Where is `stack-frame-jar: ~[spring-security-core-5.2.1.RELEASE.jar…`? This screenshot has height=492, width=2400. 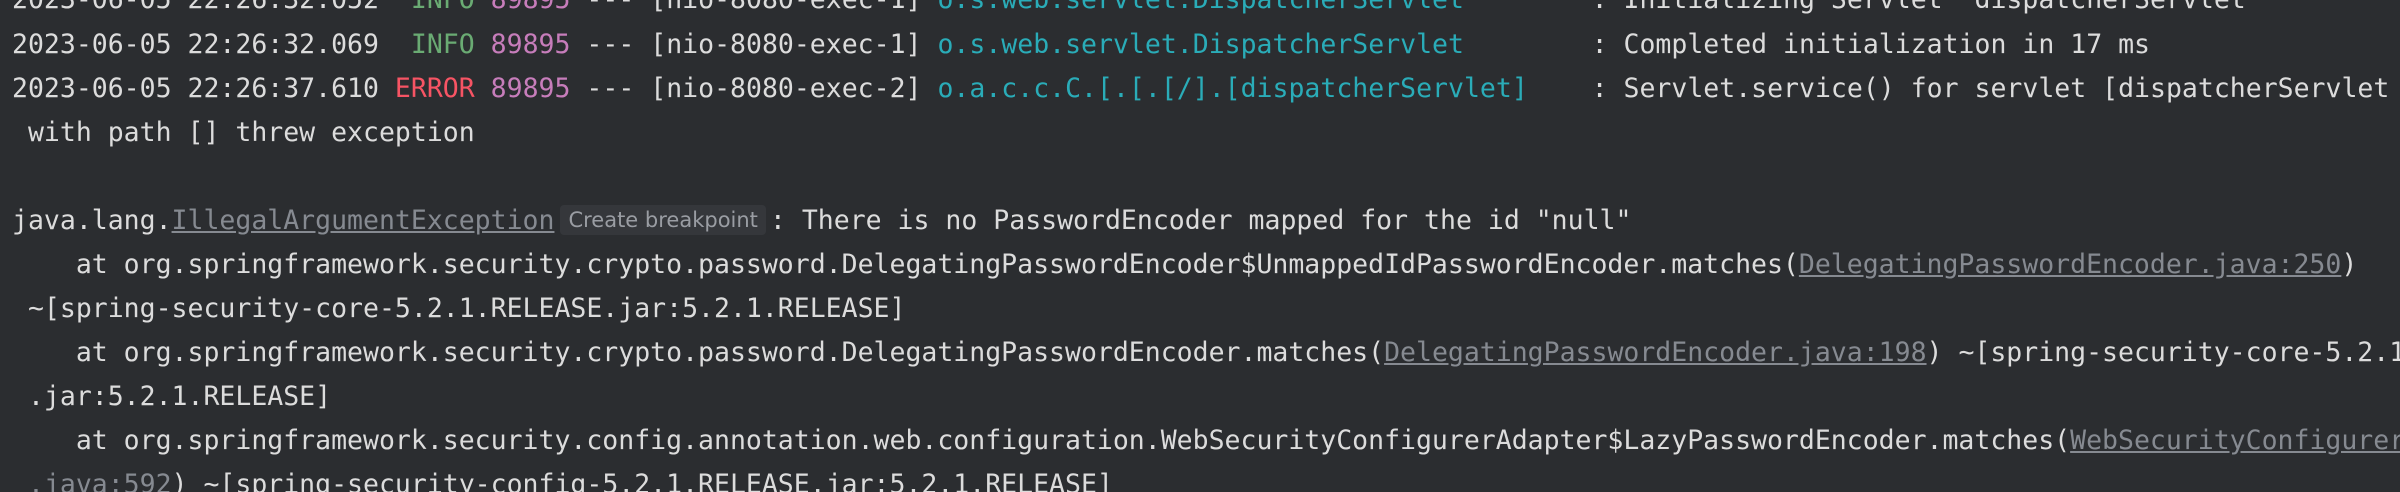
stack-frame-jar: ~[spring-security-core-5.2.1.RELEASE.jar… is located at coordinates (459, 308).